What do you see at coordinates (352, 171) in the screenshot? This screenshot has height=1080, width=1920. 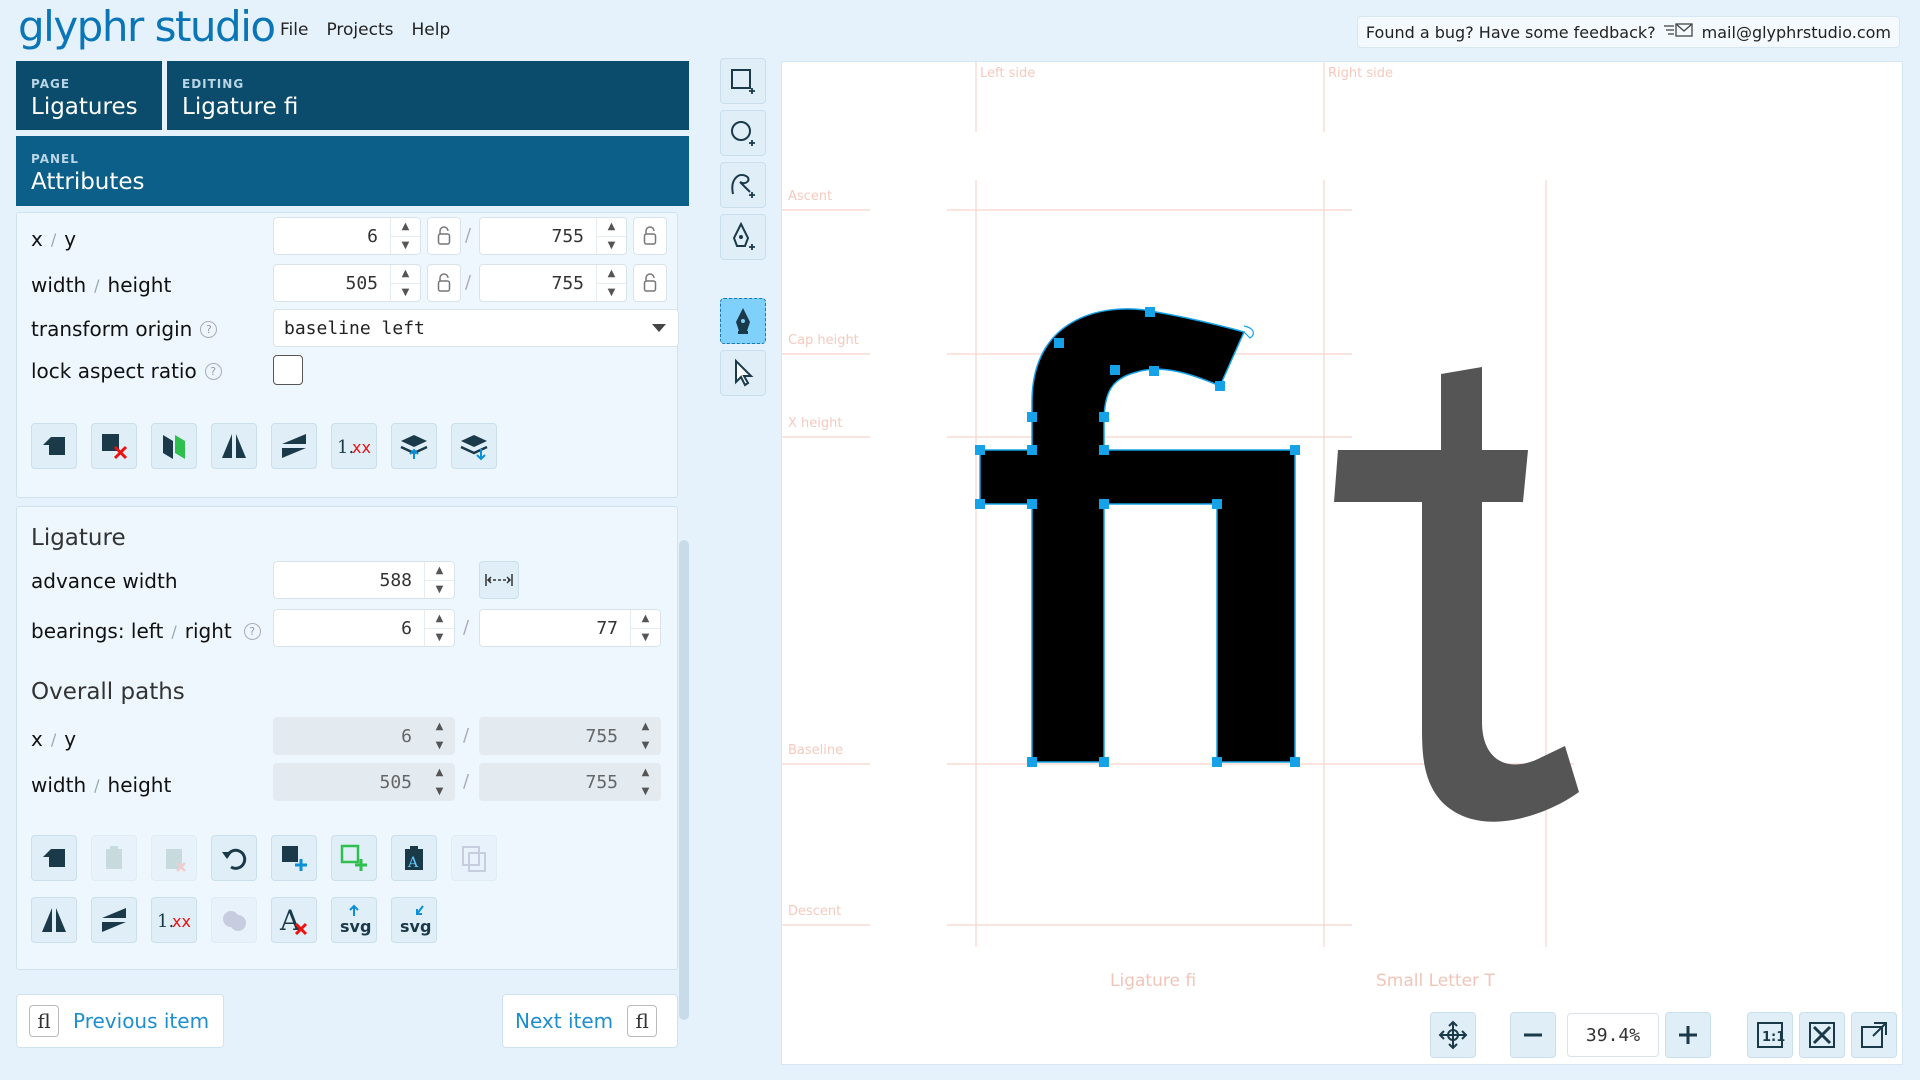 I see `nav-panel-button: PANEL Attributes` at bounding box center [352, 171].